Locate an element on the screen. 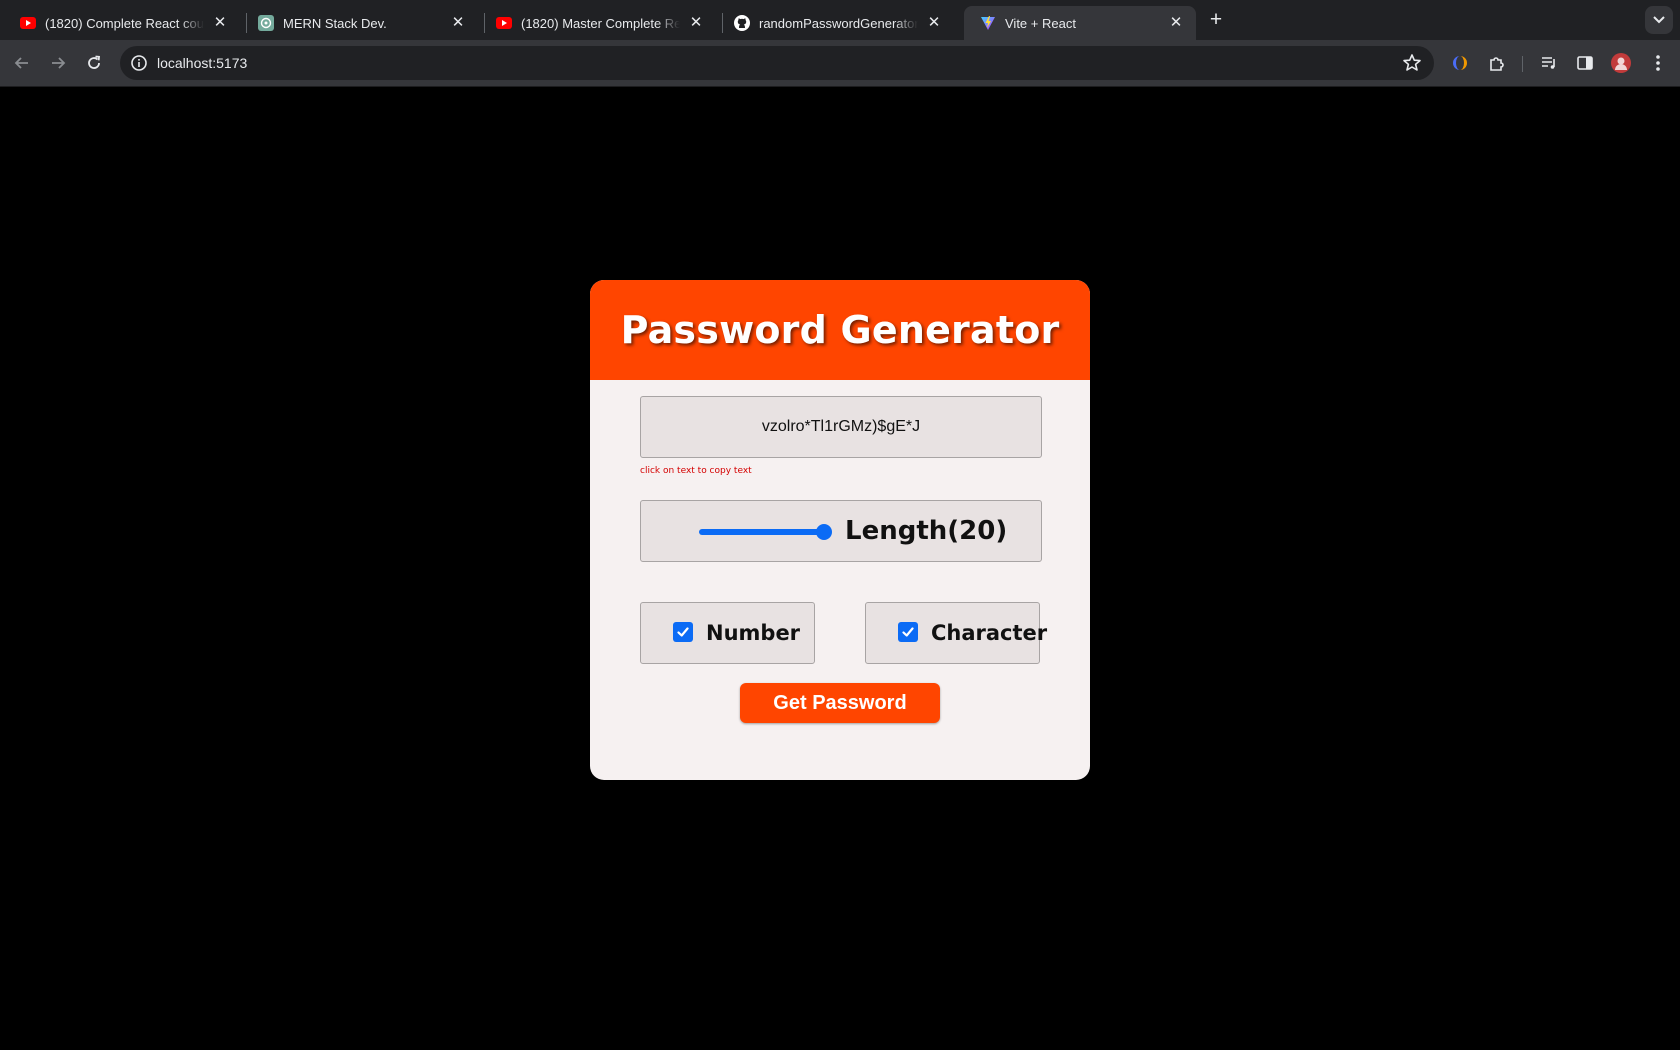 Image resolution: width=1680 pixels, height=1050 pixels. tab-mern-stack: MERN Stack Dev. ✕ is located at coordinates (358, 23).